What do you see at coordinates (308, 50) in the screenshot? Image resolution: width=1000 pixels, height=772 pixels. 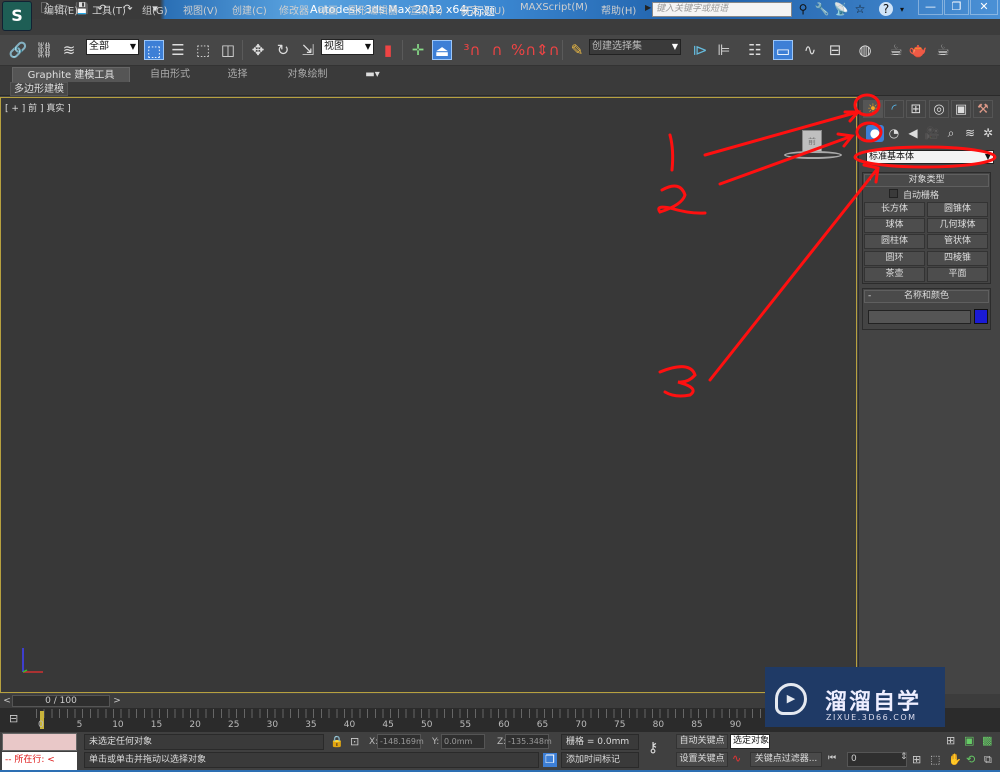 I see `select-and-scale-icon: ⇲` at bounding box center [308, 50].